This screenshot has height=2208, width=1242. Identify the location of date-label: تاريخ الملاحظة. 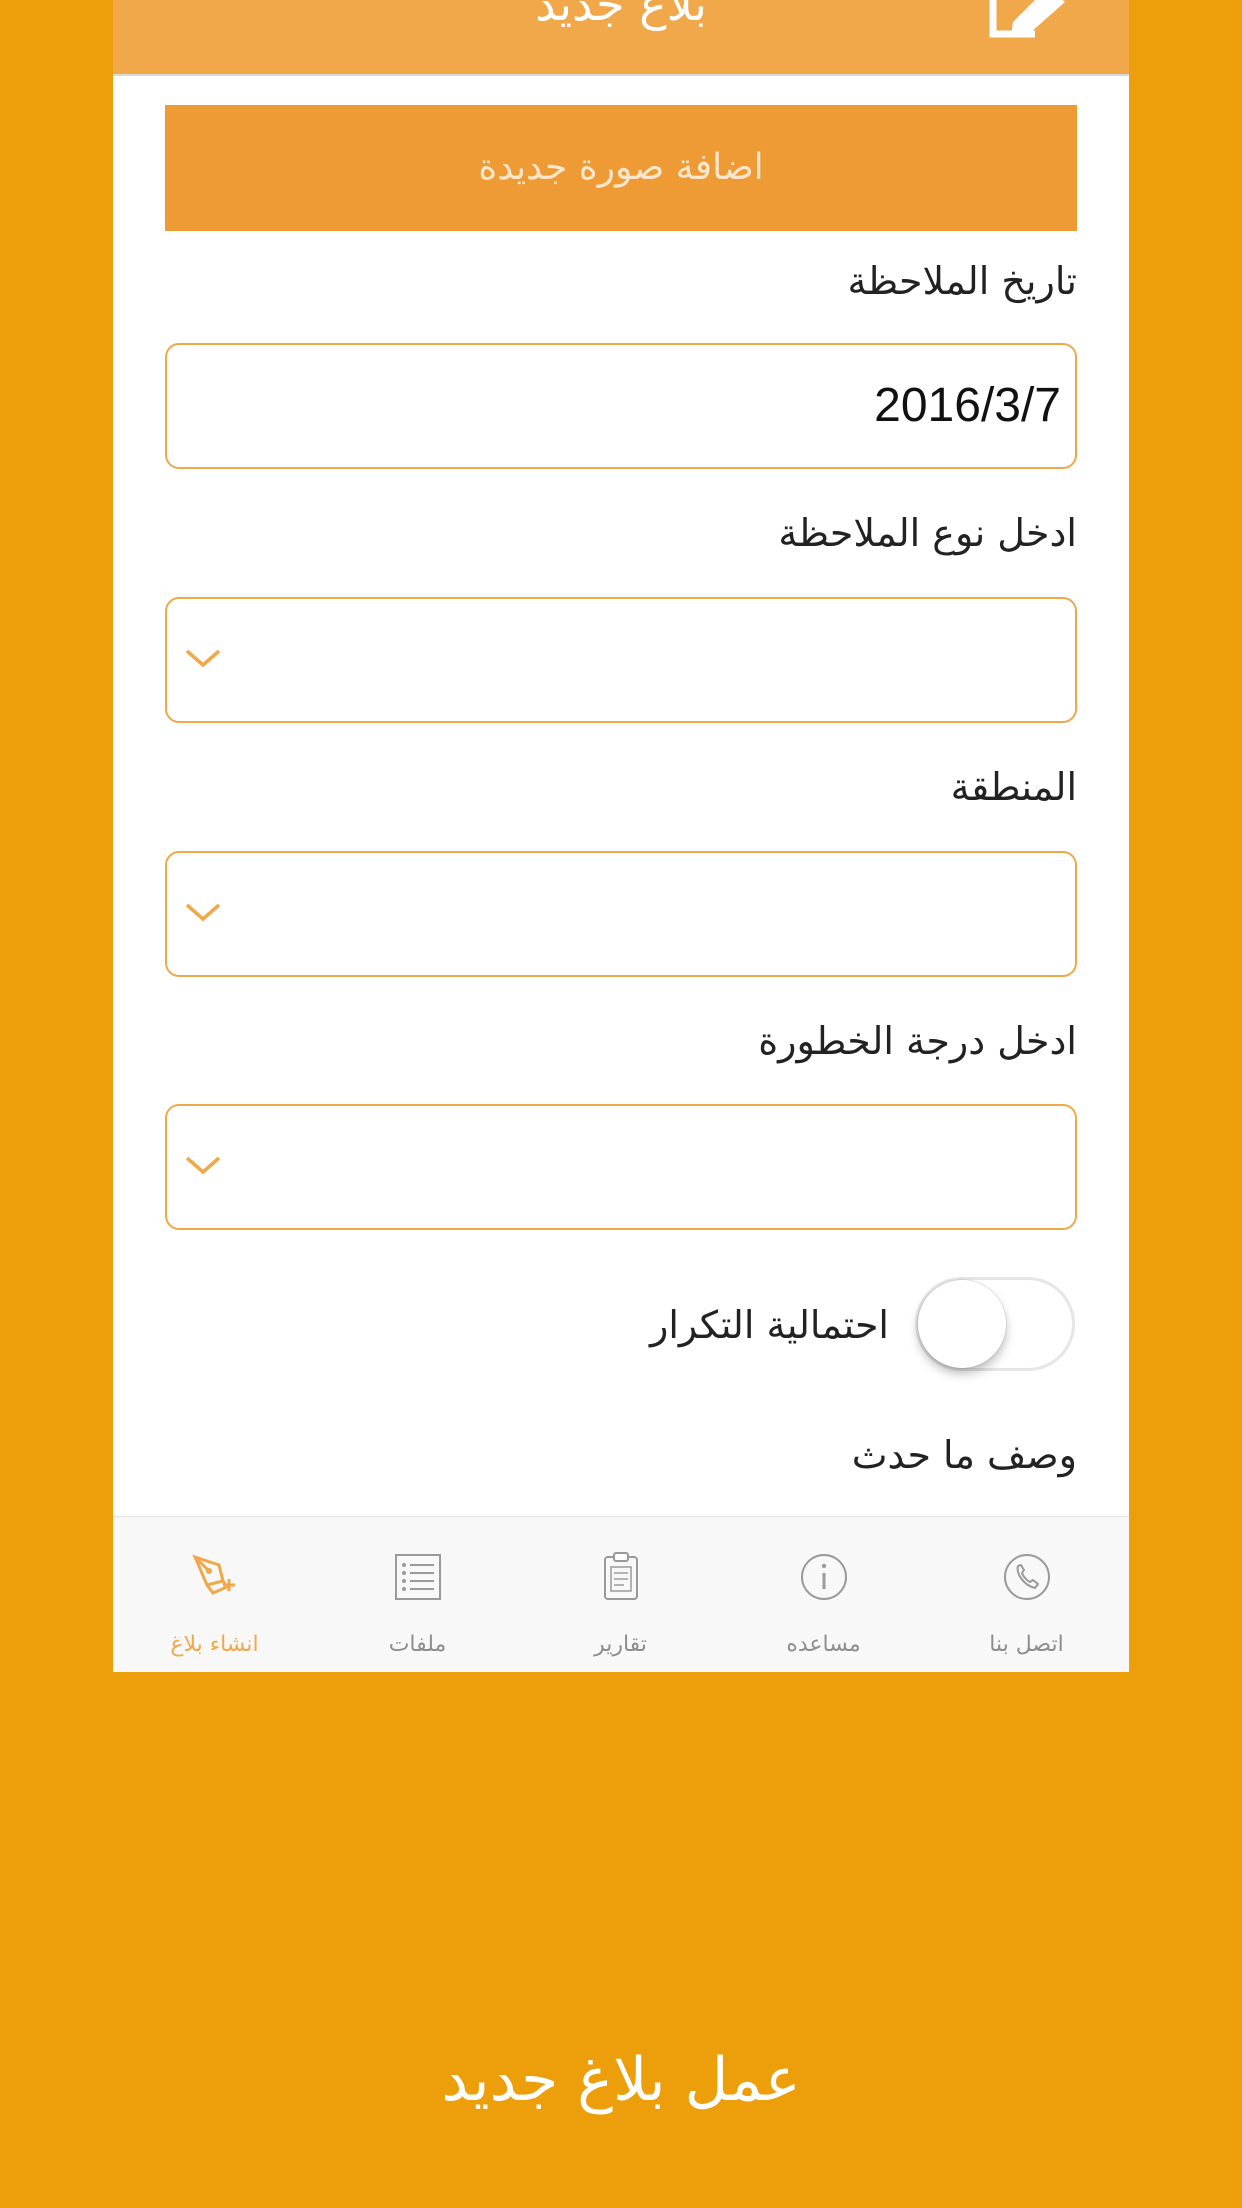
(962, 281).